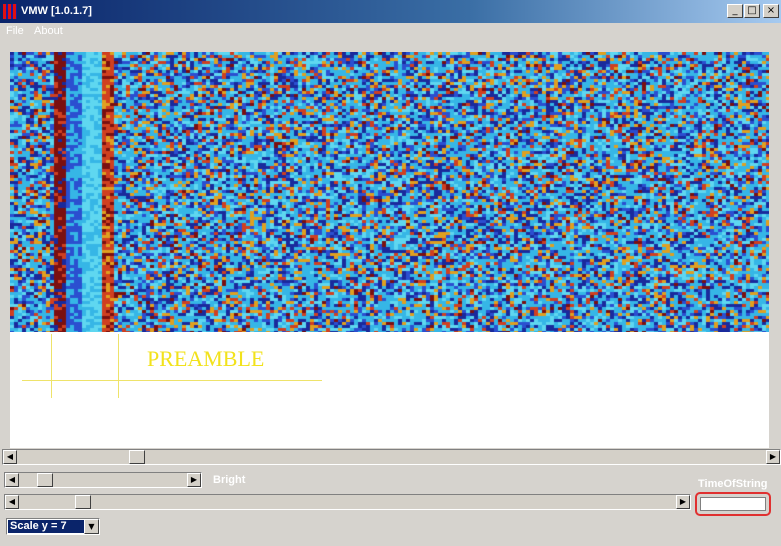 The image size is (781, 546). What do you see at coordinates (46, 526) in the screenshot?
I see `scale-selected-value: Scale y = 7` at bounding box center [46, 526].